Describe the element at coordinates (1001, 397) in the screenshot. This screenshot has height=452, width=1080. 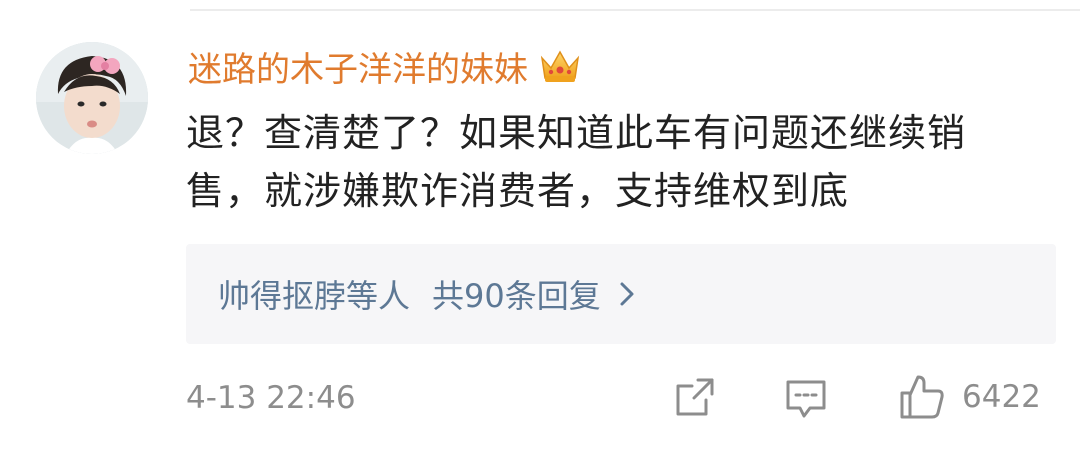
I see `like-count: 6422` at that location.